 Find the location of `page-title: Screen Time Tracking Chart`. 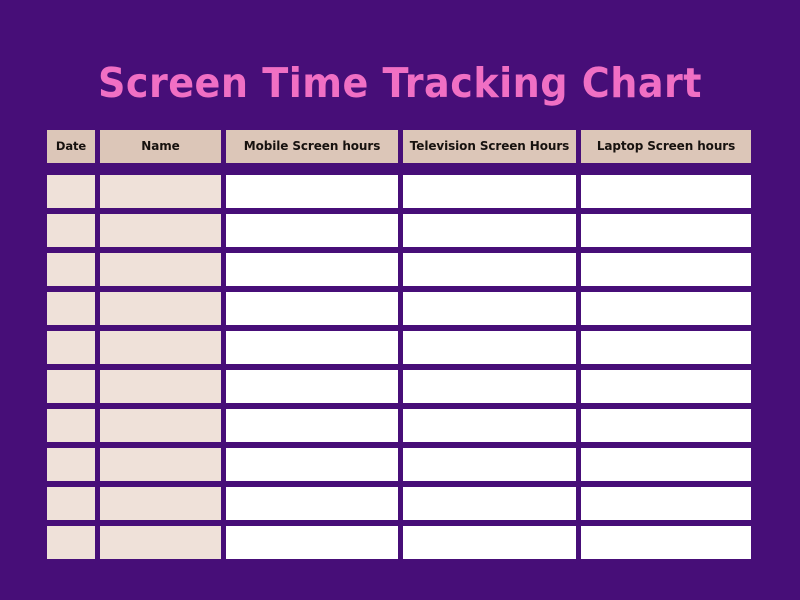

page-title: Screen Time Tracking Chart is located at coordinates (400, 83).